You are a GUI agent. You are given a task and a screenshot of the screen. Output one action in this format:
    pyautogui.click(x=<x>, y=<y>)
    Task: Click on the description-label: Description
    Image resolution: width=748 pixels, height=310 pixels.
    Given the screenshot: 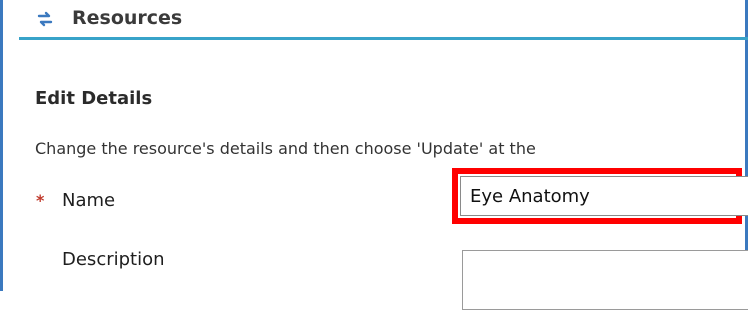 What is the action you would take?
    pyautogui.click(x=113, y=259)
    